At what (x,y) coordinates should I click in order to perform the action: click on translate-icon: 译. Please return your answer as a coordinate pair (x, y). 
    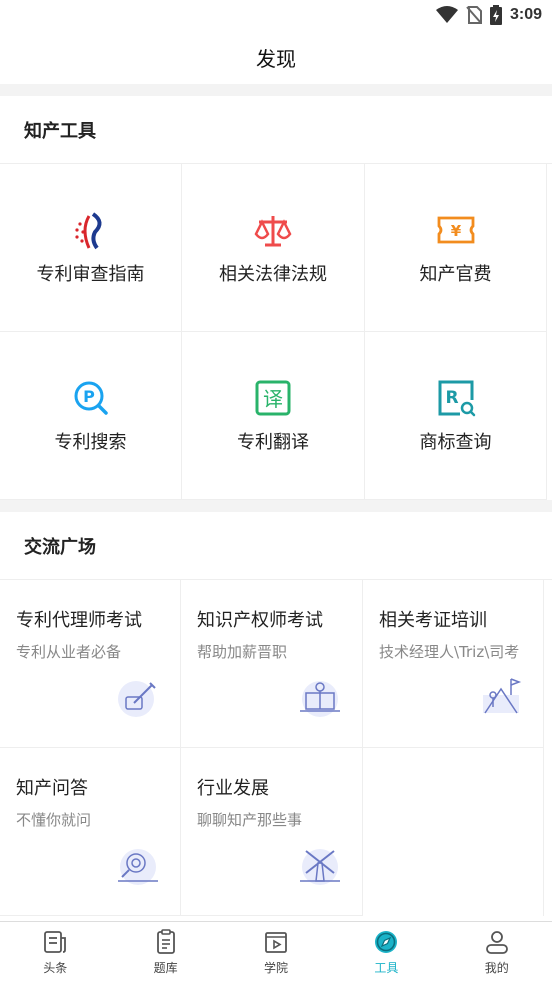
    Looking at the image, I should click on (273, 398).